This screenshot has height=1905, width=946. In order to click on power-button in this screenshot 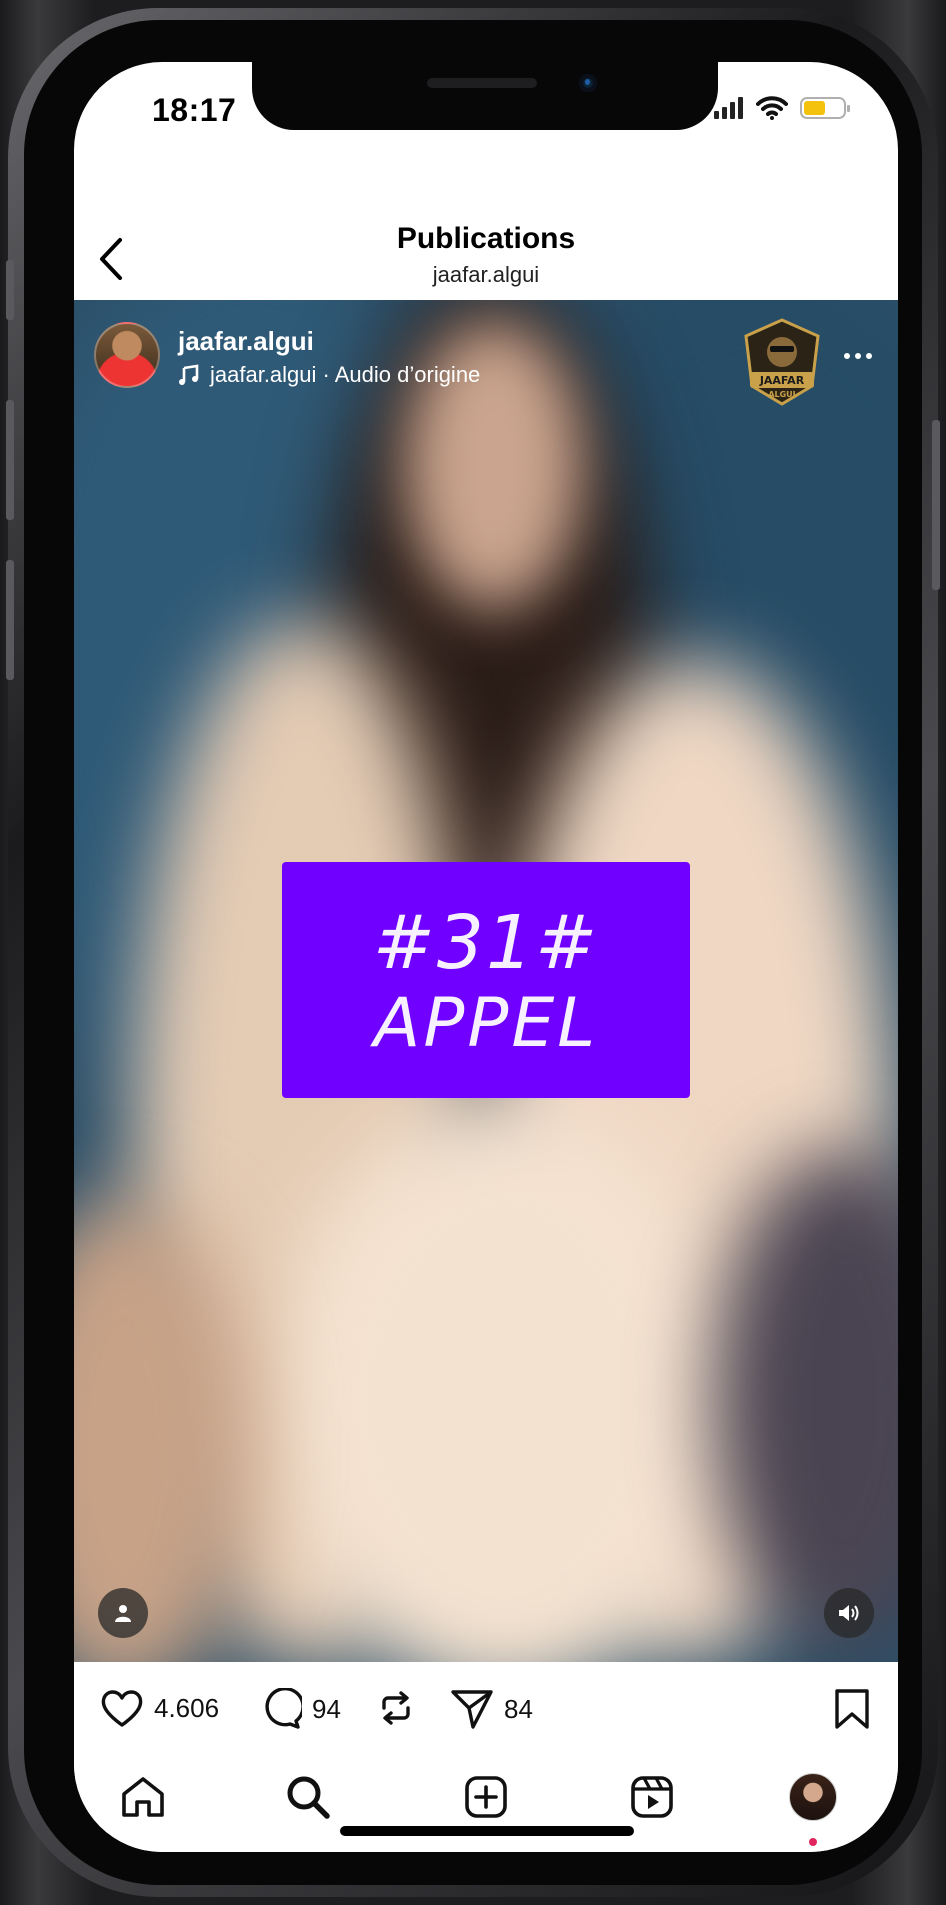, I will do `click(936, 505)`.